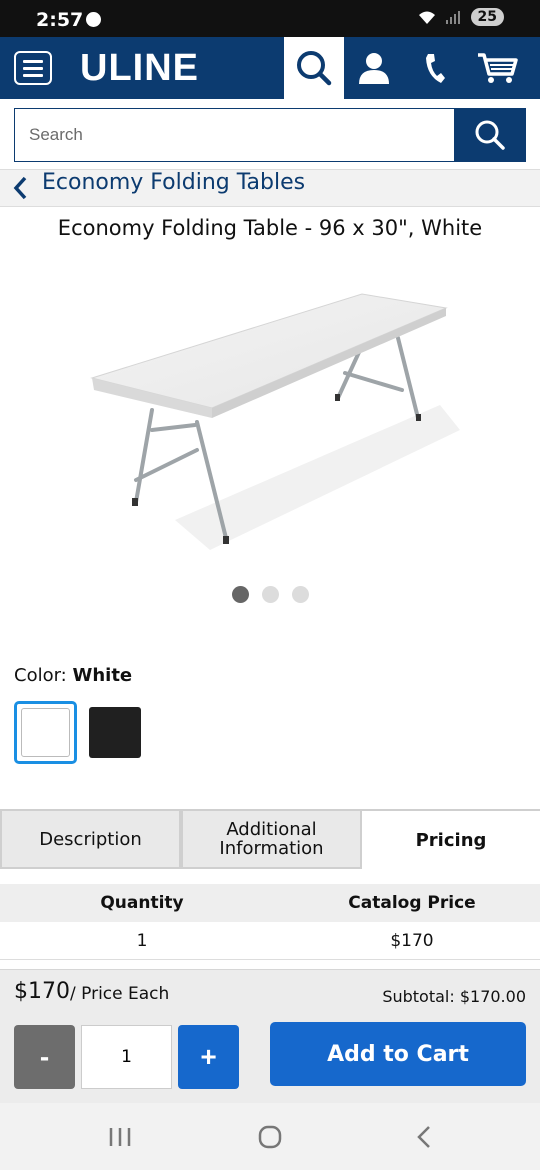  Describe the element at coordinates (93, 19) in the screenshot. I see `notification-icon` at that location.